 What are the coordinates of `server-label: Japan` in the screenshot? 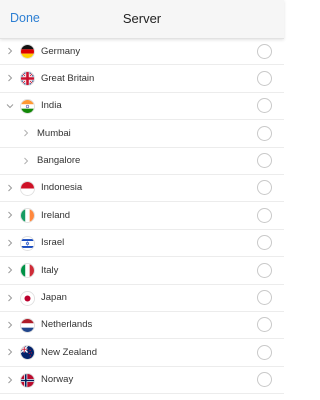 It's located at (54, 298).